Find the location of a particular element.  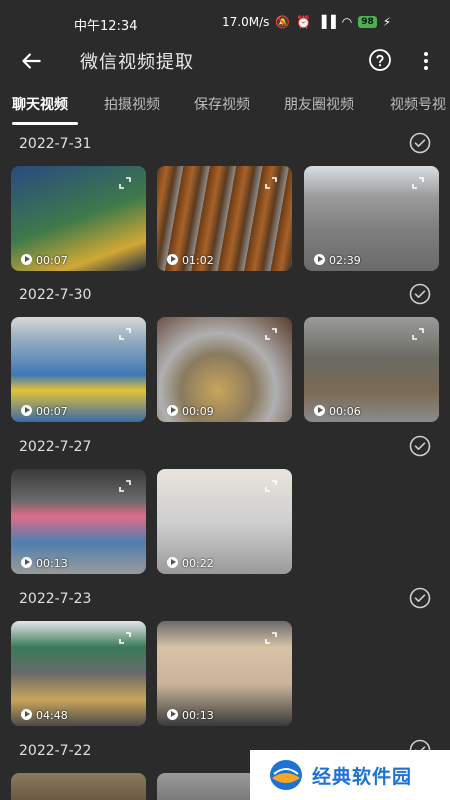

video-duration: 00:06 is located at coordinates (345, 411).